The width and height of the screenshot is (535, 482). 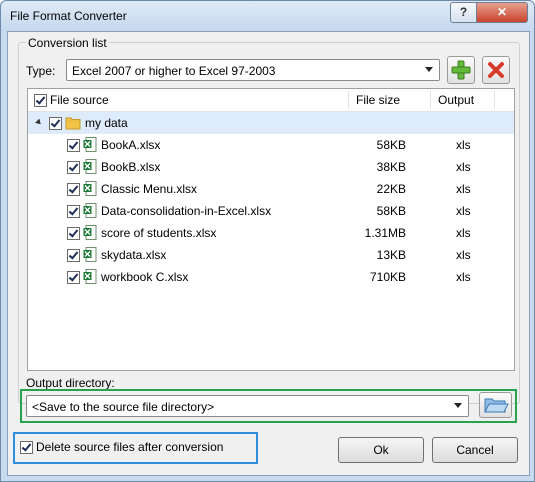 I want to click on folder-row: my data, so click(x=271, y=123).